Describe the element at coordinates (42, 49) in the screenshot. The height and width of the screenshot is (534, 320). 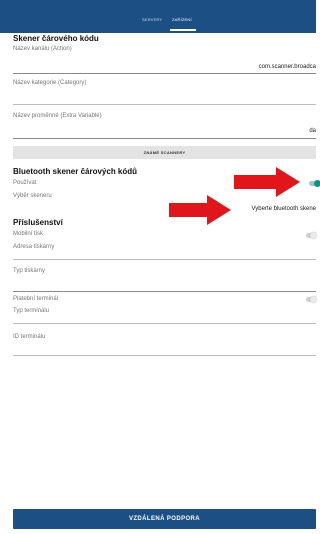
I see `action-field-label: Název kanálu (Action)` at that location.